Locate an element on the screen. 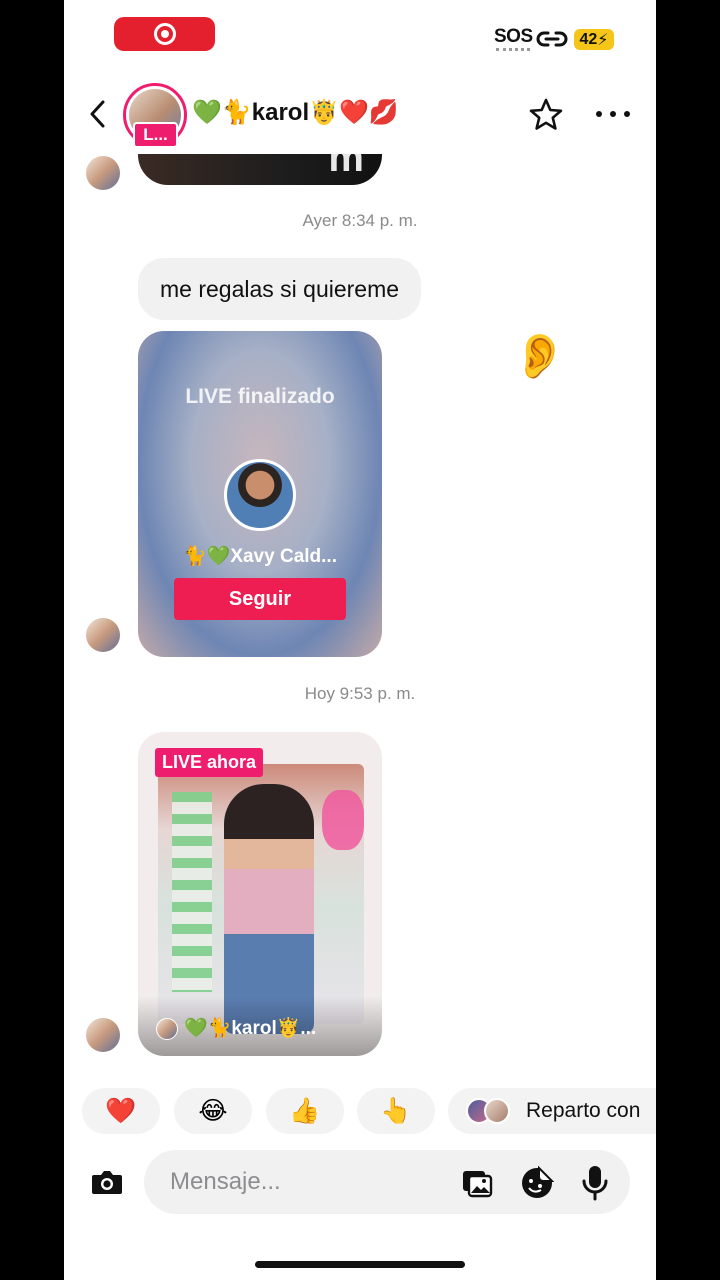 The image size is (720, 1280). quick-reaction-point: 👆 is located at coordinates (396, 1111).